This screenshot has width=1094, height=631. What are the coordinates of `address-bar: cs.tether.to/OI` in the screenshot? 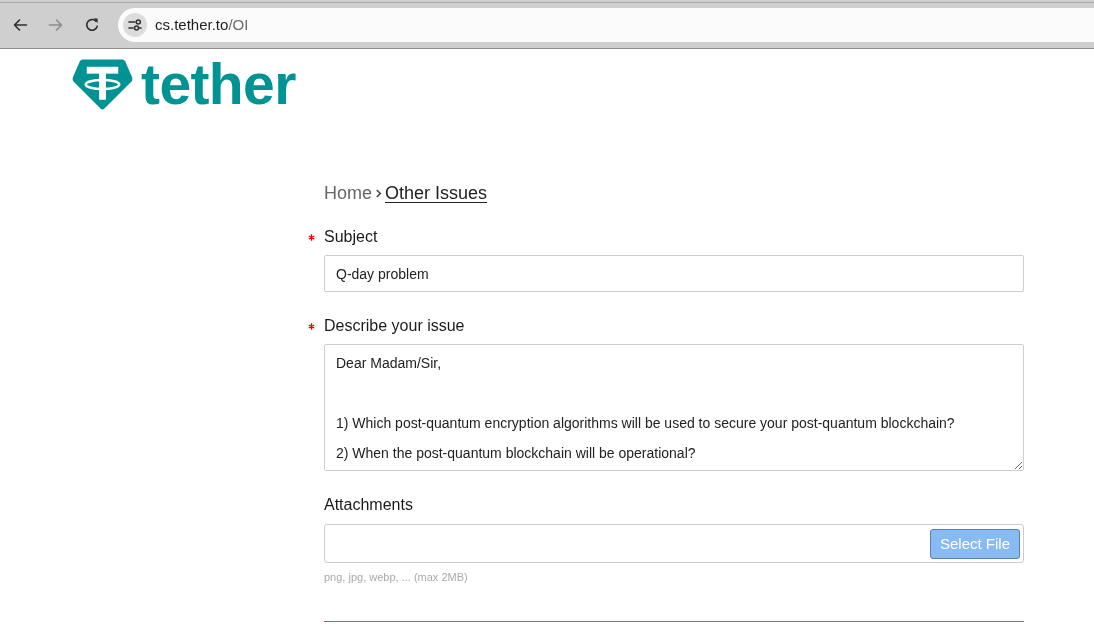 It's located at (606, 25).